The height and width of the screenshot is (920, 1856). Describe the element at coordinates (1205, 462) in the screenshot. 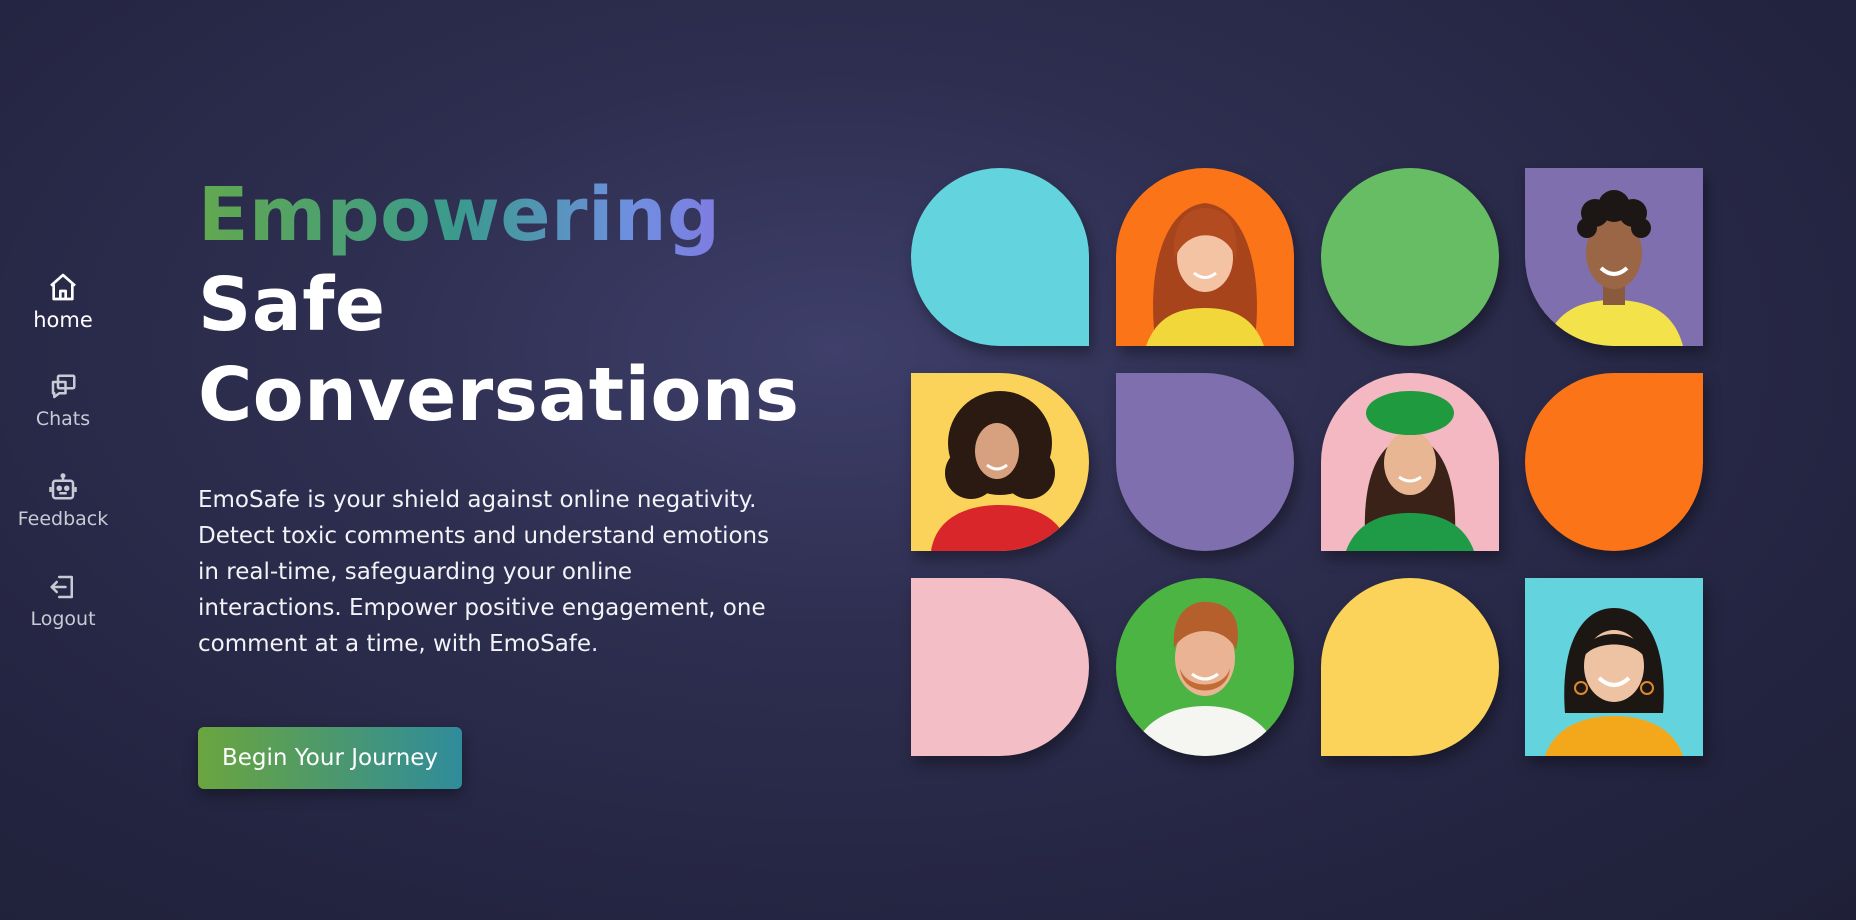

I see `purple-shape-tile` at that location.